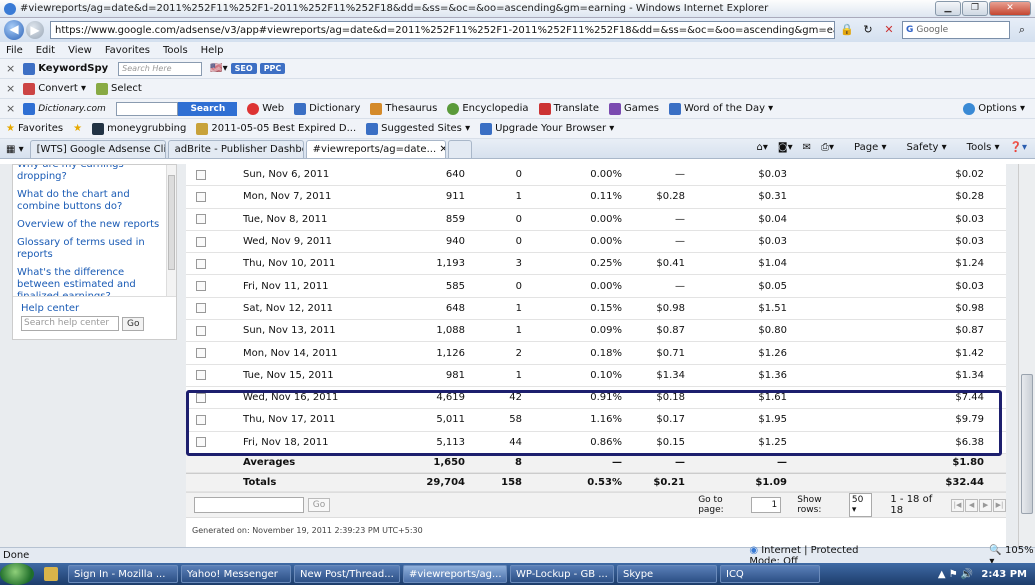 Image resolution: width=1035 pixels, height=585 pixels. Describe the element at coordinates (236, 574) in the screenshot. I see `task-yahoo: Yahoo! Messenger` at that location.